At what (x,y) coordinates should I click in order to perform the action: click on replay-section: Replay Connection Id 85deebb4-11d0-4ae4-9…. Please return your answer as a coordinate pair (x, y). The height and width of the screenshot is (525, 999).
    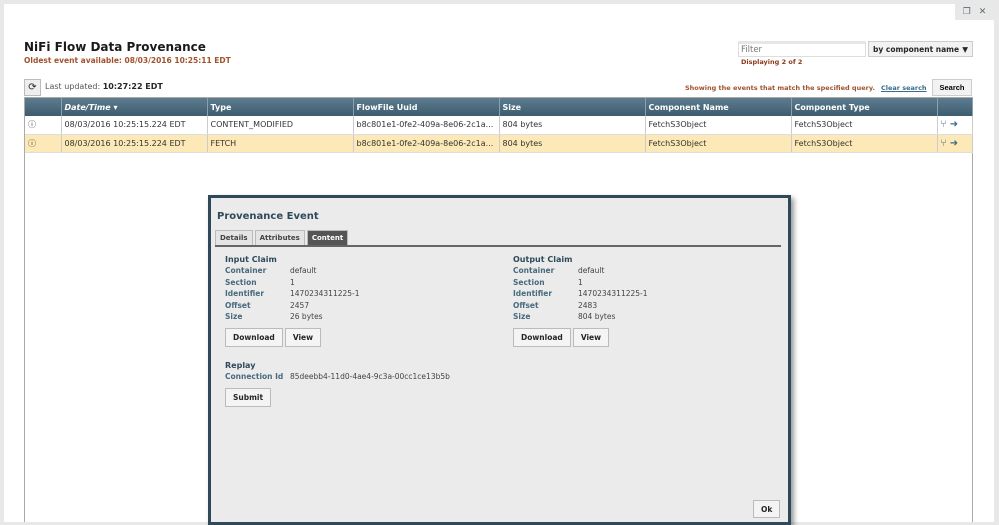
    Looking at the image, I should click on (360, 384).